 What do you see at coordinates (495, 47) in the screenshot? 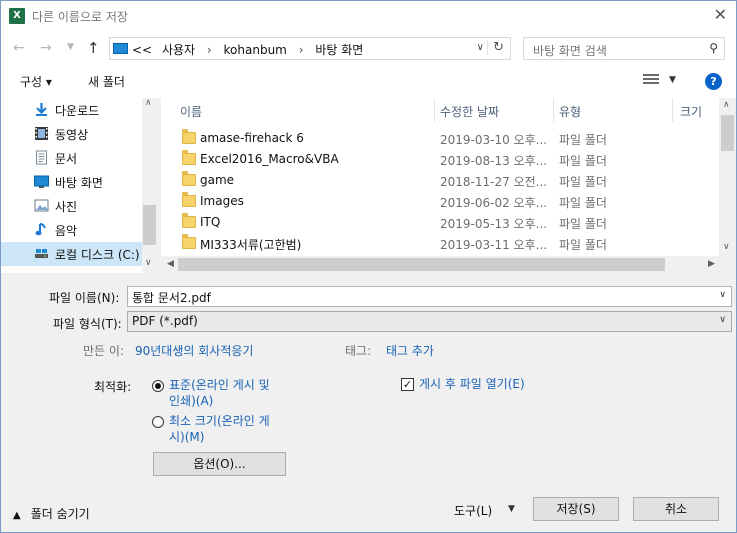
I see `refresh-icon: ↻` at bounding box center [495, 47].